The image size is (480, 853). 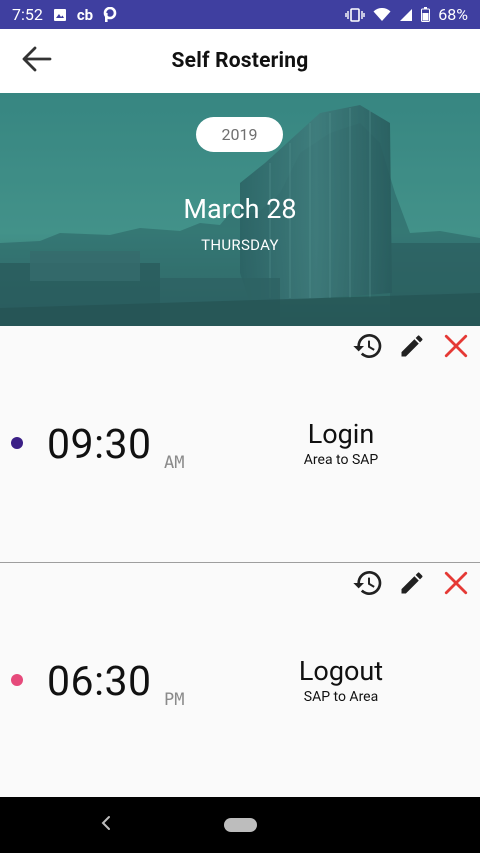 I want to click on wifi-icon, so click(x=382, y=14).